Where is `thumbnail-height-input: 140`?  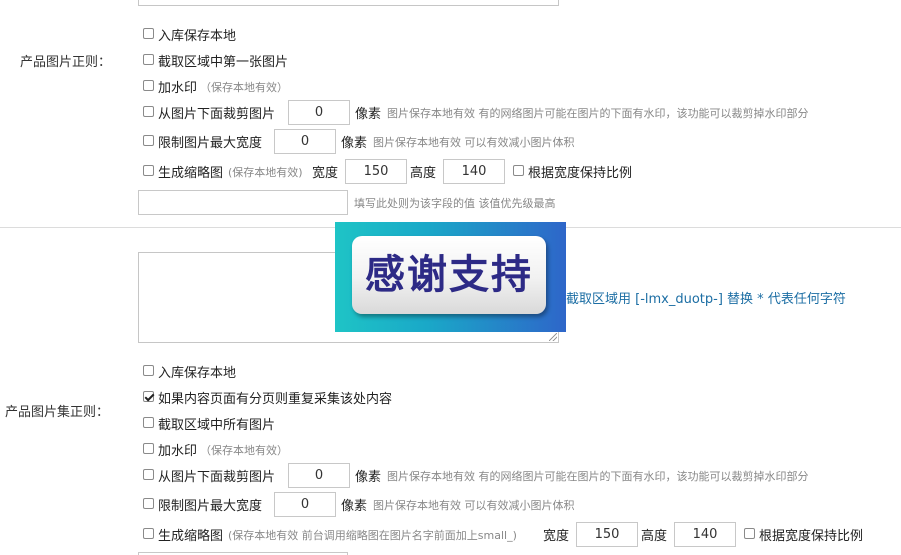
thumbnail-height-input: 140 is located at coordinates (474, 171).